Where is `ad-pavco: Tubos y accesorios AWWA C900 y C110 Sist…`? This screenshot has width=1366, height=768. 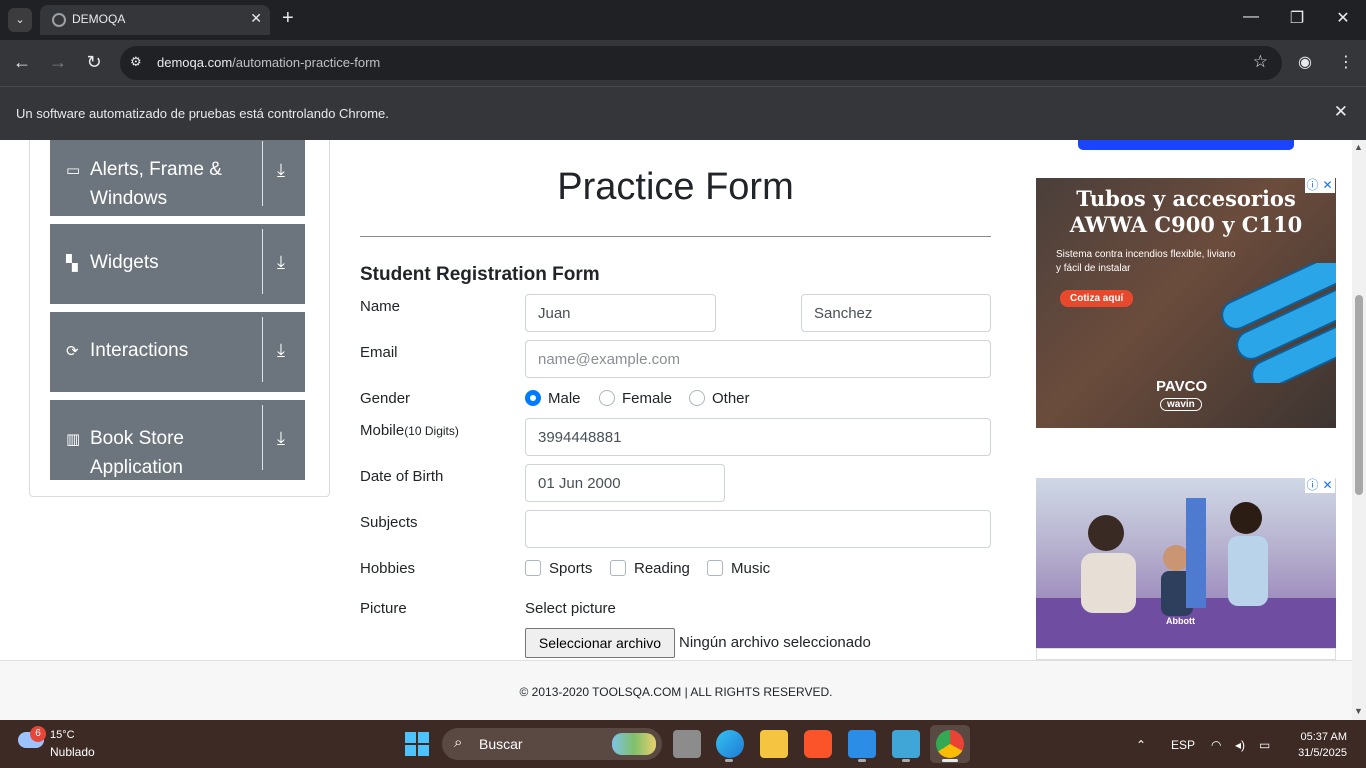
ad-pavco: Tubos y accesorios AWWA C900 y C110 Sist… is located at coordinates (1186, 303).